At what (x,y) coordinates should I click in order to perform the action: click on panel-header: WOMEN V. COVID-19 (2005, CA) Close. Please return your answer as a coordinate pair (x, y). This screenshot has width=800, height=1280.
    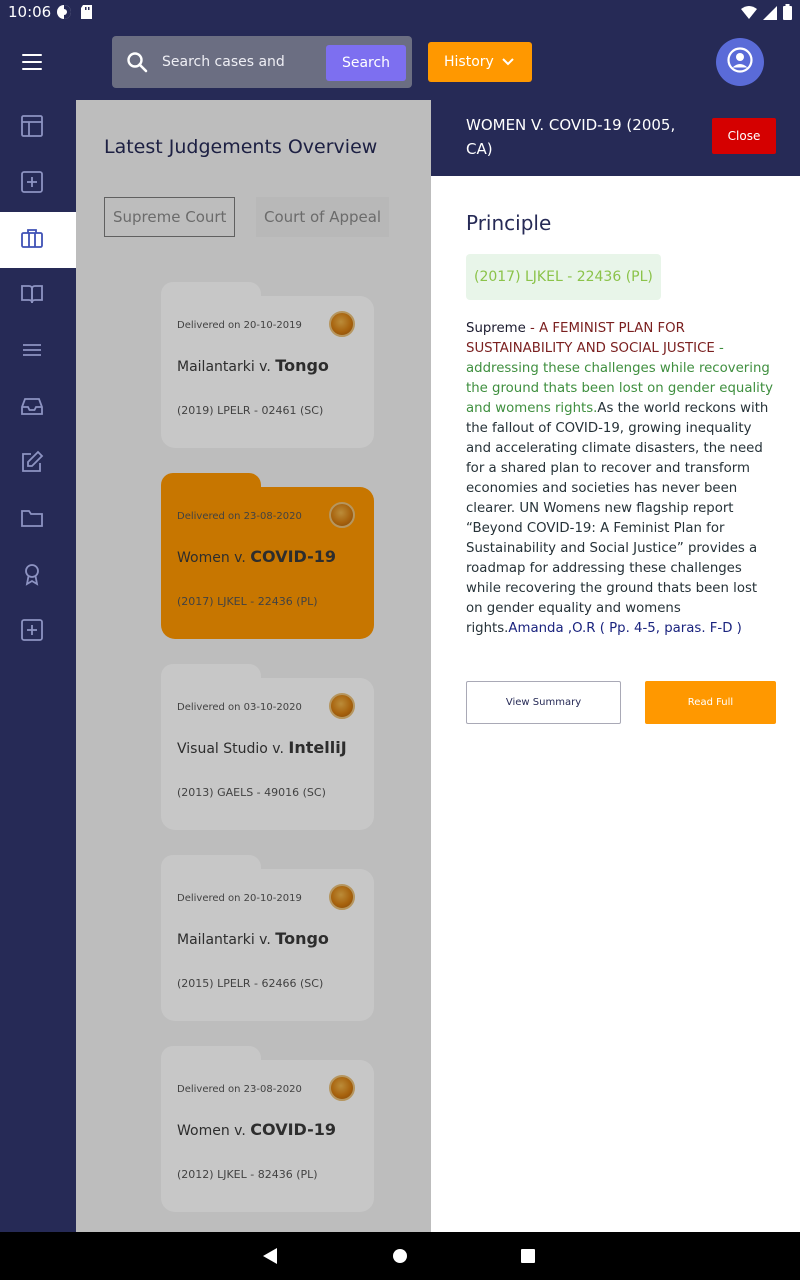
    Looking at the image, I should click on (615, 138).